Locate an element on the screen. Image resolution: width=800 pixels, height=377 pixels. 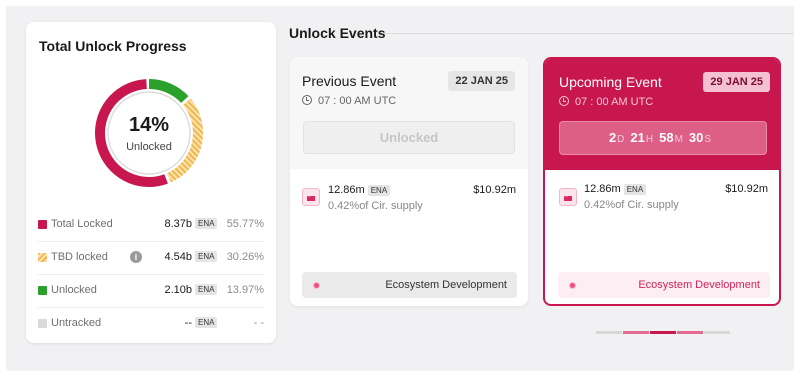
event-title: Upcoming Event is located at coordinates (610, 82).